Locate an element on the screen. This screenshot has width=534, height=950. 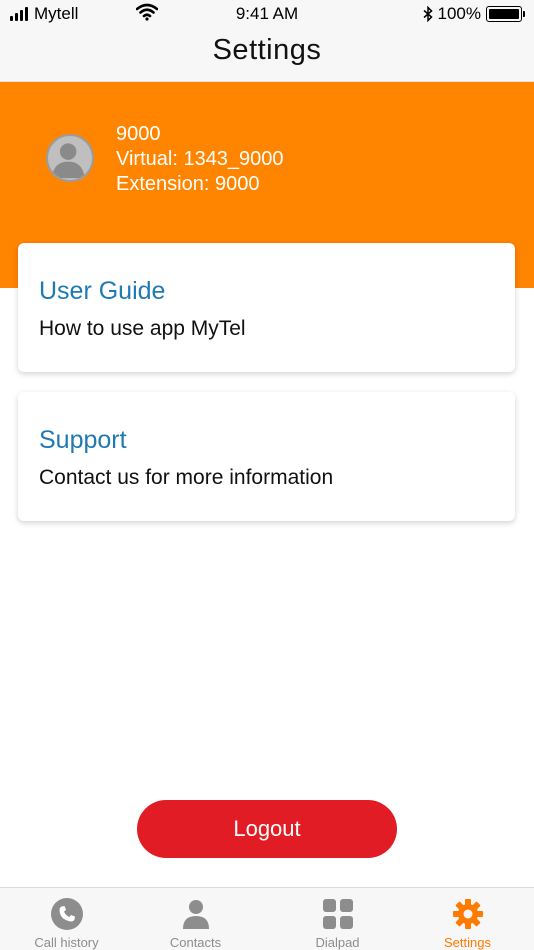
tab-settings: Settings is located at coordinates (467, 919).